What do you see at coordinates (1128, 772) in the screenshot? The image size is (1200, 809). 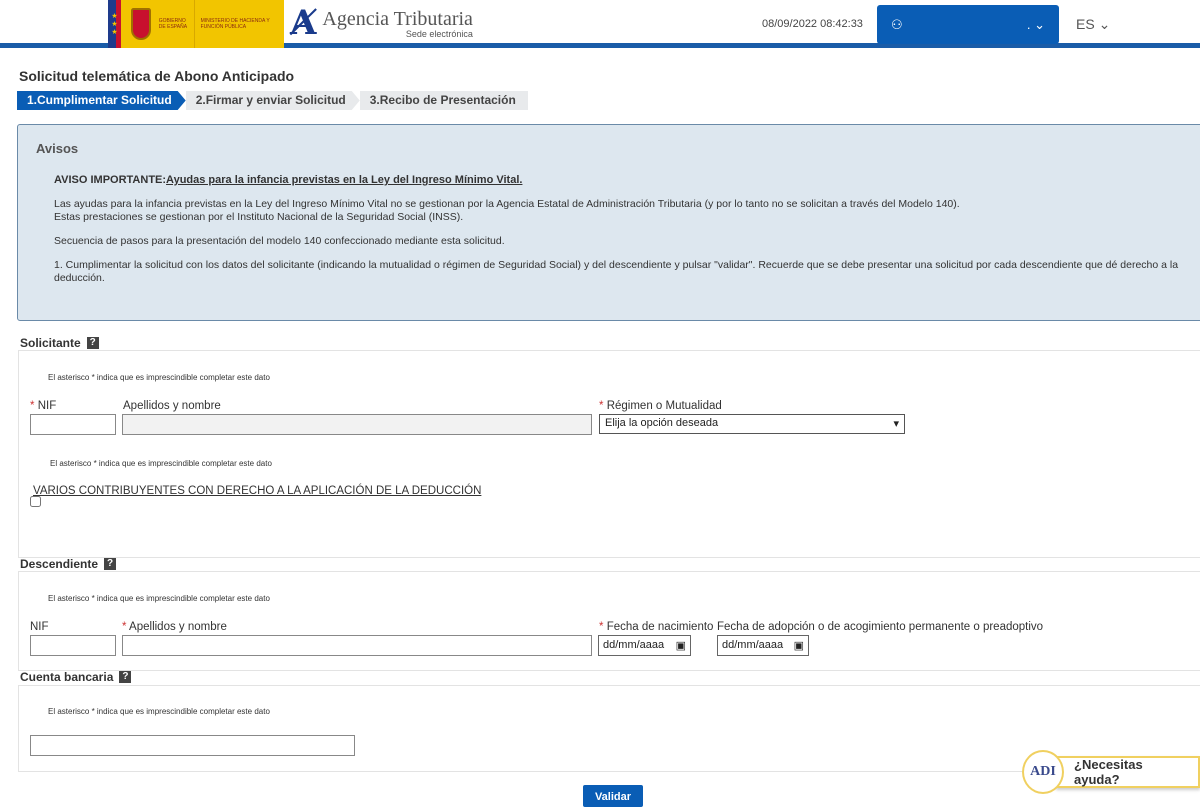 I see `help-label: ¿Necesitas ayuda?` at bounding box center [1128, 772].